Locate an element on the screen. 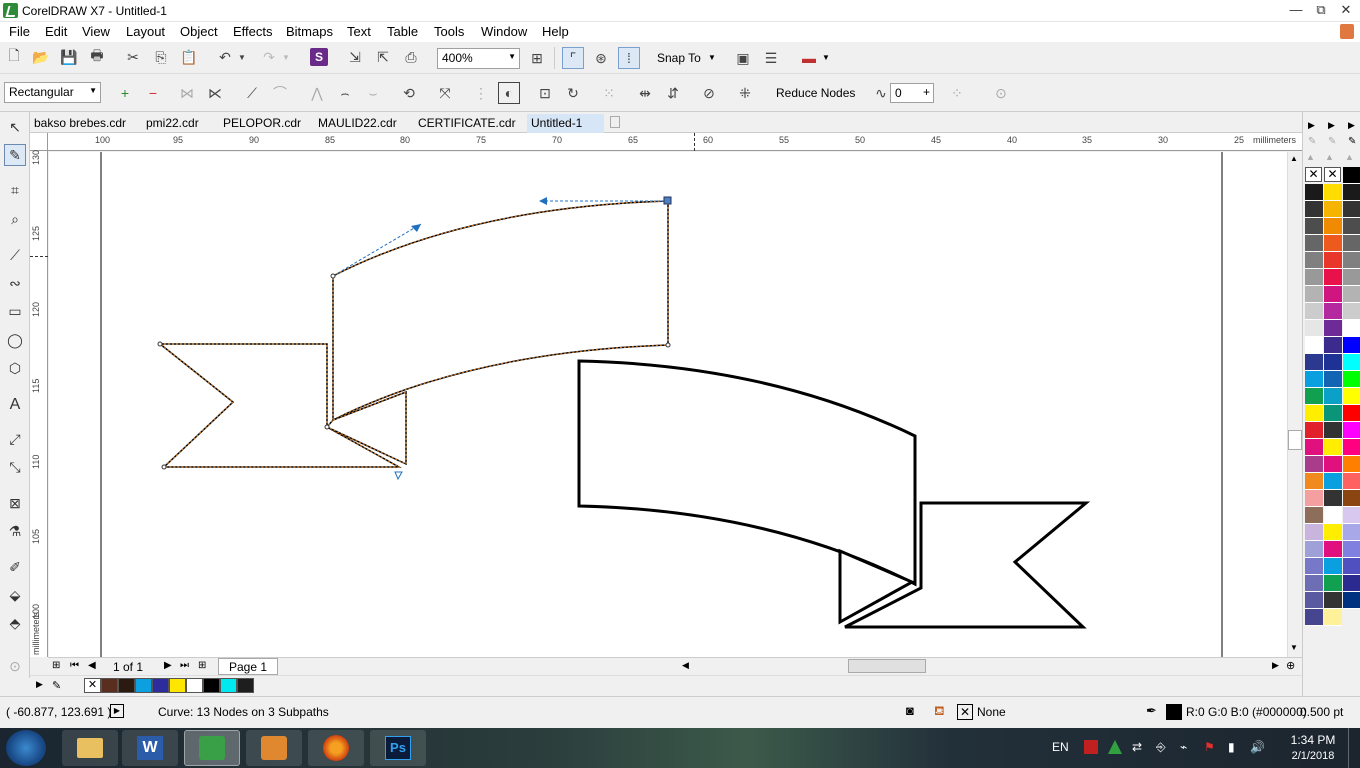 The image size is (1360, 768). crop-tool-icon: ⌗ is located at coordinates (15, 190).